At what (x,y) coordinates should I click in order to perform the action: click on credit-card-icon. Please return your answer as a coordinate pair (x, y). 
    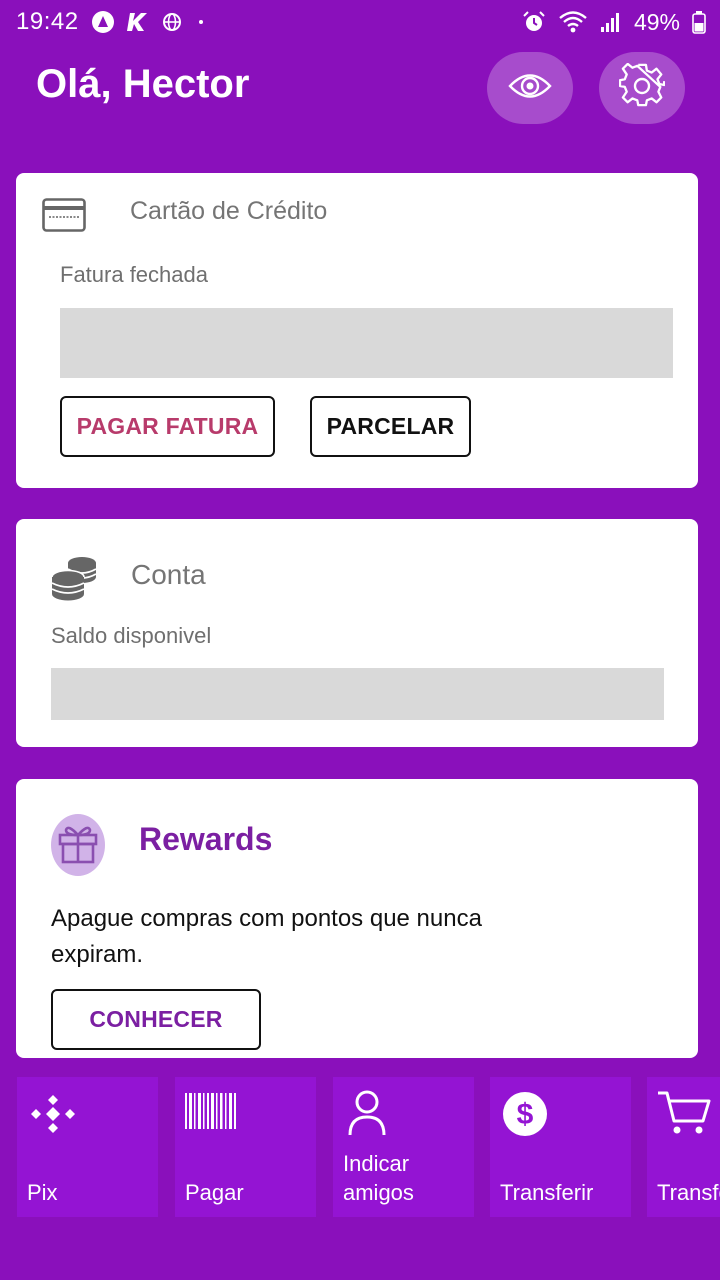
    Looking at the image, I should click on (64, 217).